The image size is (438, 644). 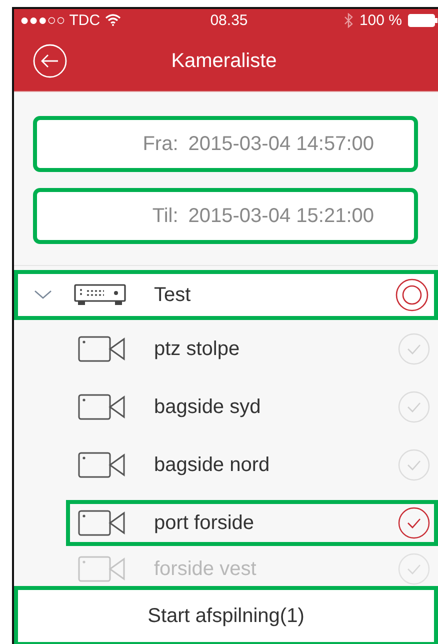 What do you see at coordinates (412, 295) in the screenshot?
I see `radio-circle-icon` at bounding box center [412, 295].